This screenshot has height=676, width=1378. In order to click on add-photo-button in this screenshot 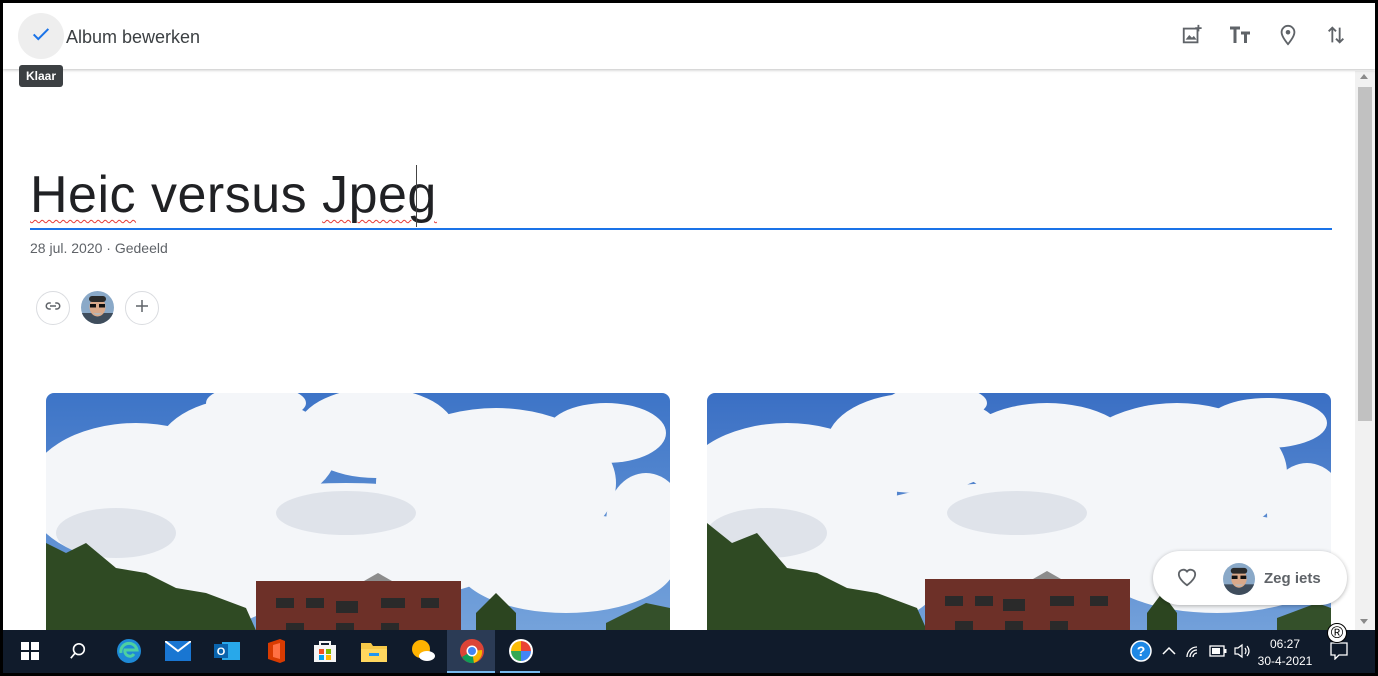, I will do `click(1192, 37)`.